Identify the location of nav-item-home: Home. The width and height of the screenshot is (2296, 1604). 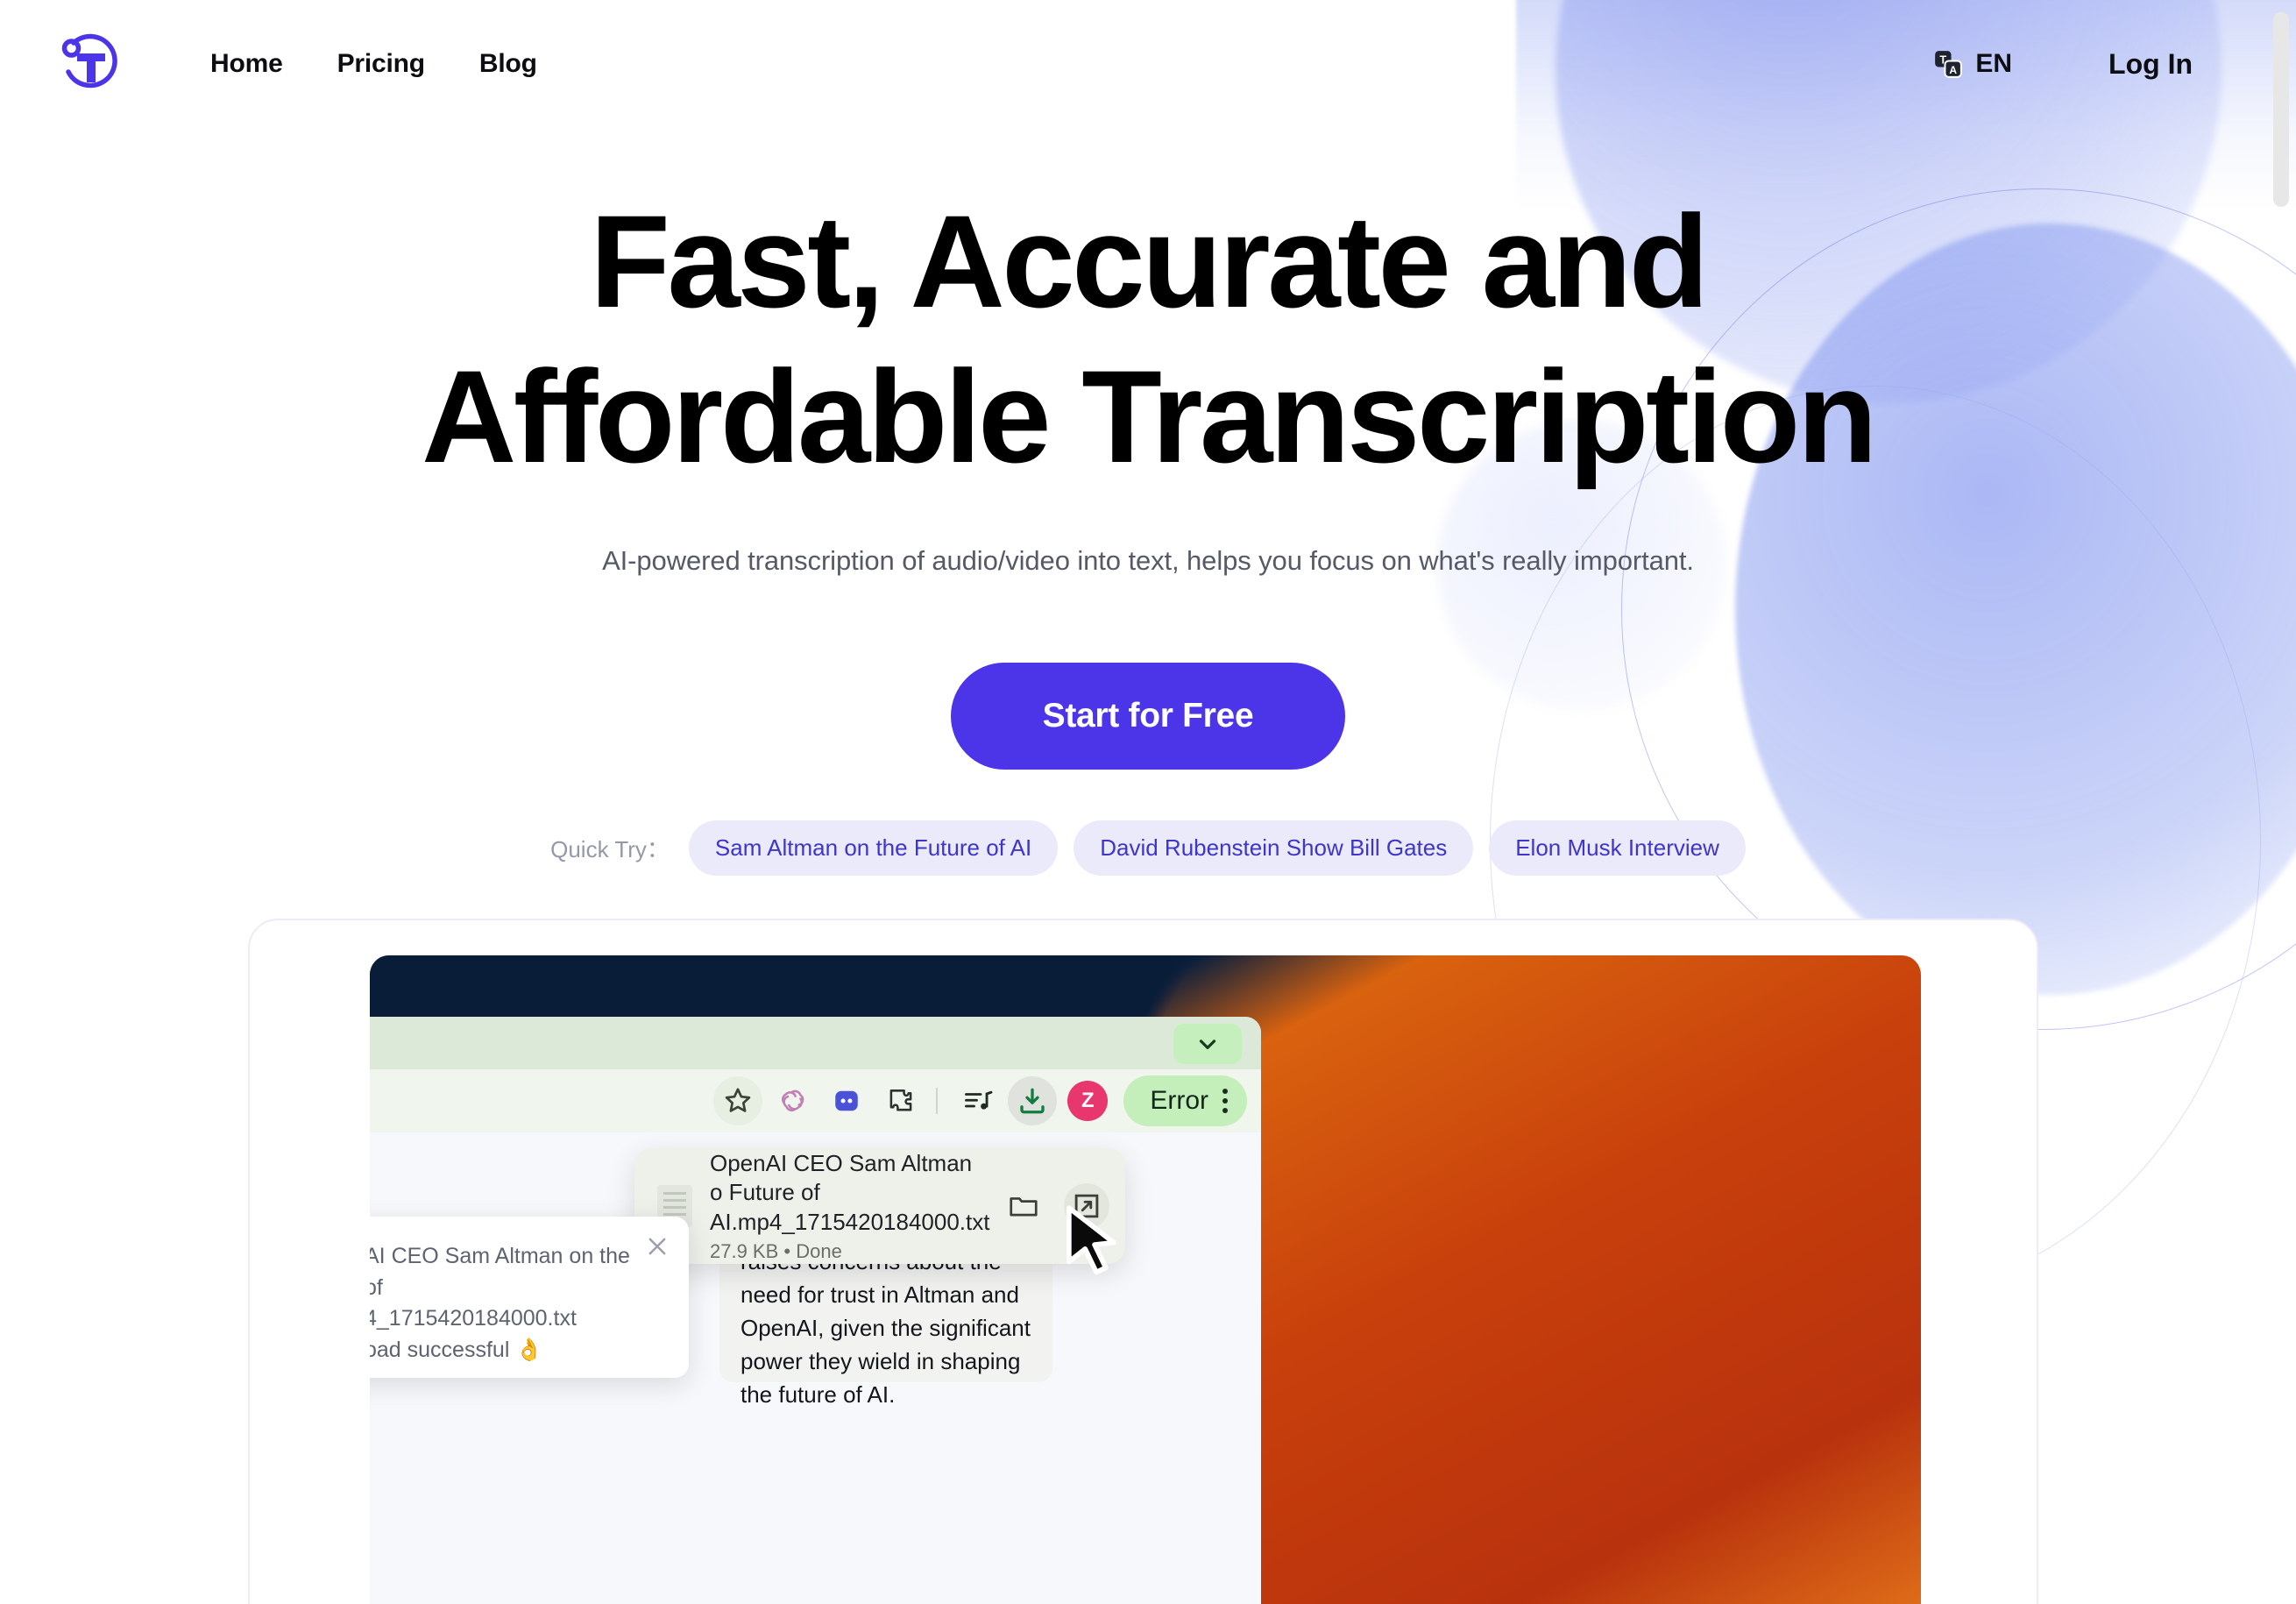
(246, 64).